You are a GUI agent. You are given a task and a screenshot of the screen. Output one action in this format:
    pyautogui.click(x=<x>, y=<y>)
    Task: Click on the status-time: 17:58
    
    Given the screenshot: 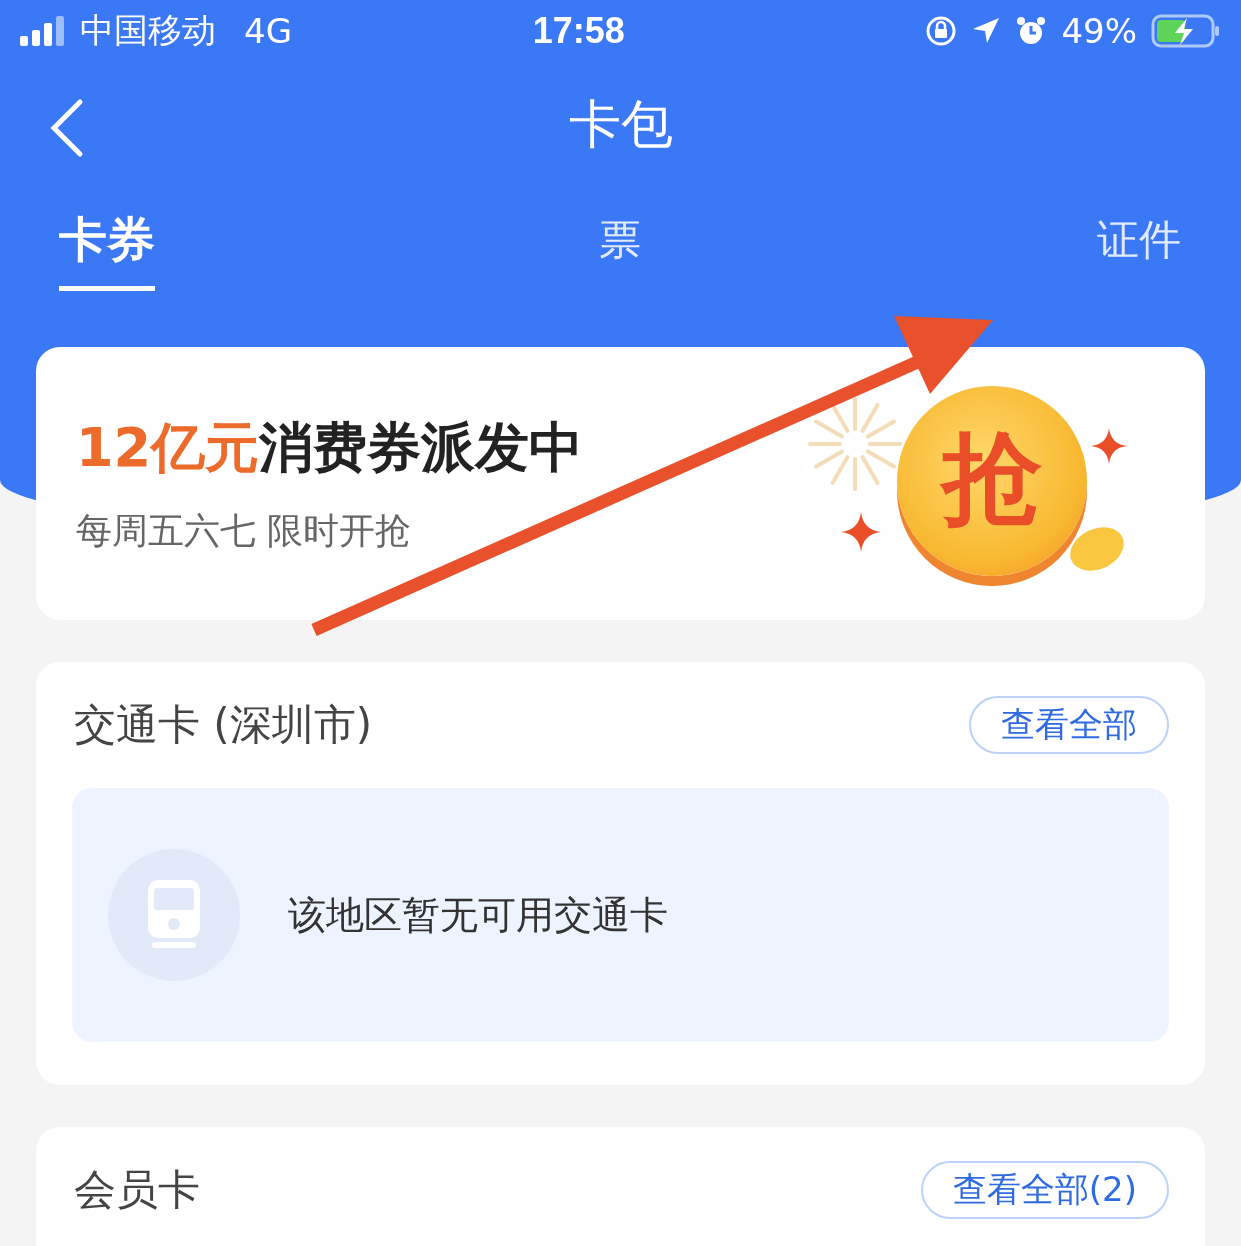 What is the action you would take?
    pyautogui.click(x=578, y=31)
    